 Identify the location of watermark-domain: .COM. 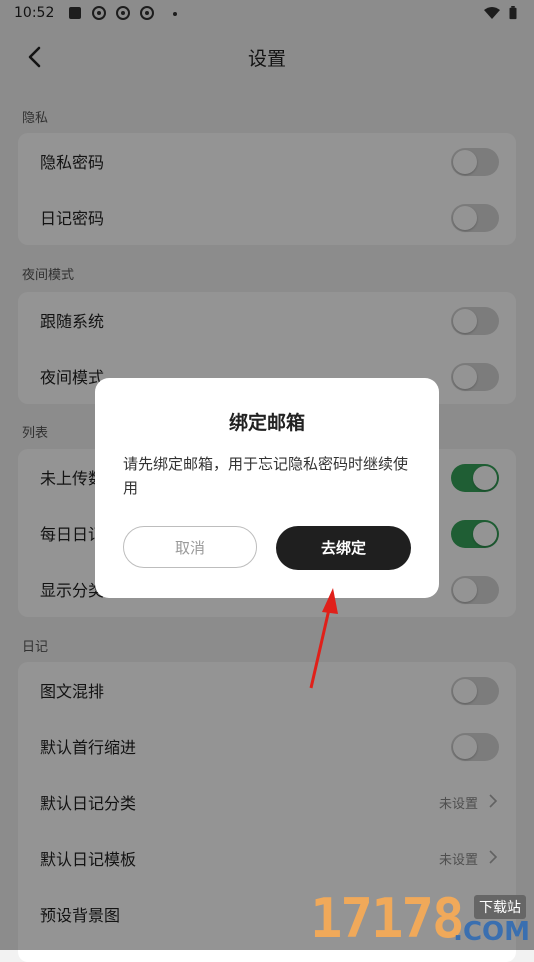
(491, 932).